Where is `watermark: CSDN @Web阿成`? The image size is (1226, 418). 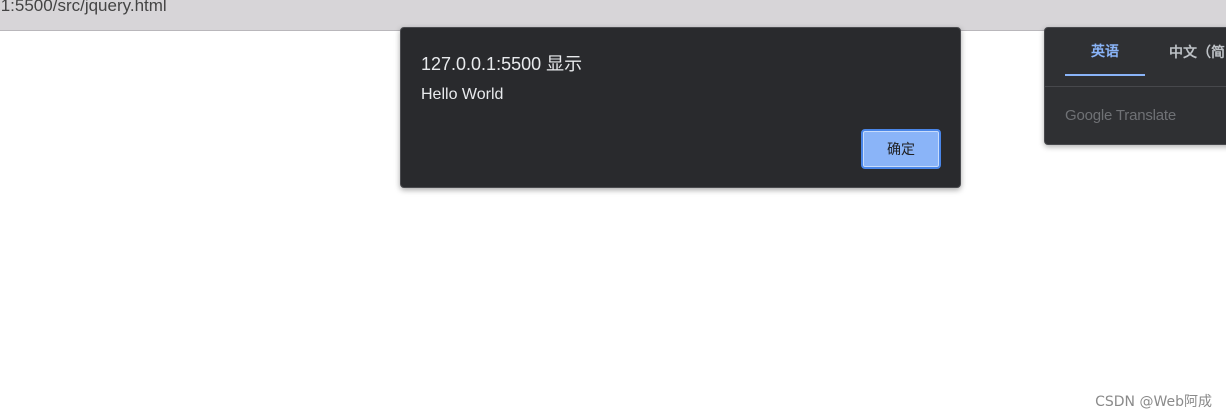
watermark: CSDN @Web阿成 is located at coordinates (1153, 402).